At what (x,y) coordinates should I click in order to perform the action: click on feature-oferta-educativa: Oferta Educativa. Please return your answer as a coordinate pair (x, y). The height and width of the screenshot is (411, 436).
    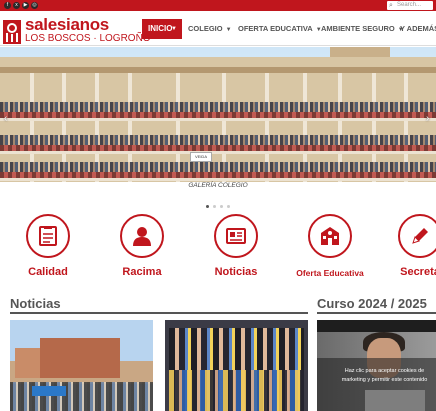
    Looking at the image, I should click on (330, 246).